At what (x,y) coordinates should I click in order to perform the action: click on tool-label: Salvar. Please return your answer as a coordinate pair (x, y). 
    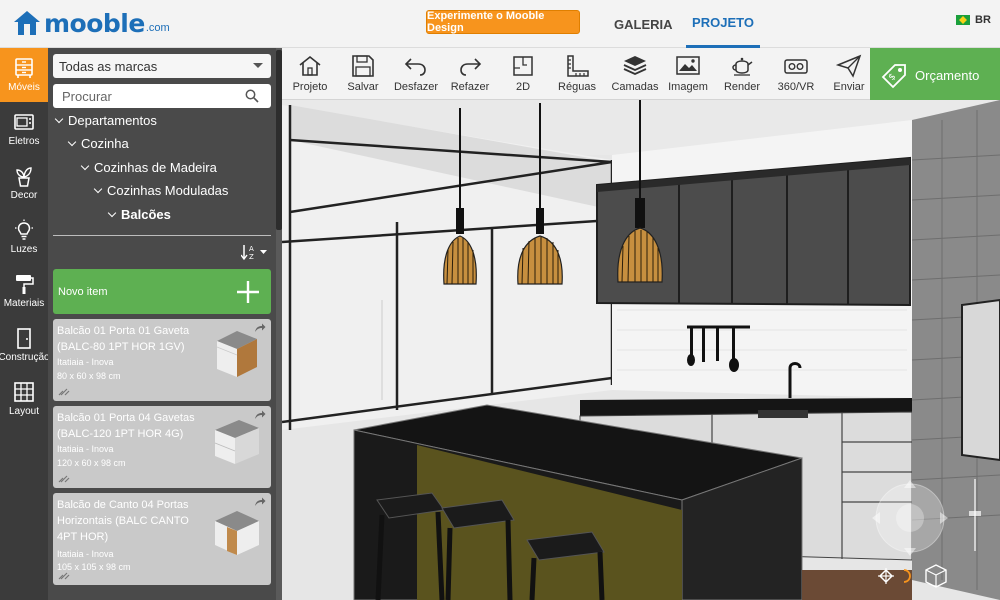
    Looking at the image, I should click on (363, 87).